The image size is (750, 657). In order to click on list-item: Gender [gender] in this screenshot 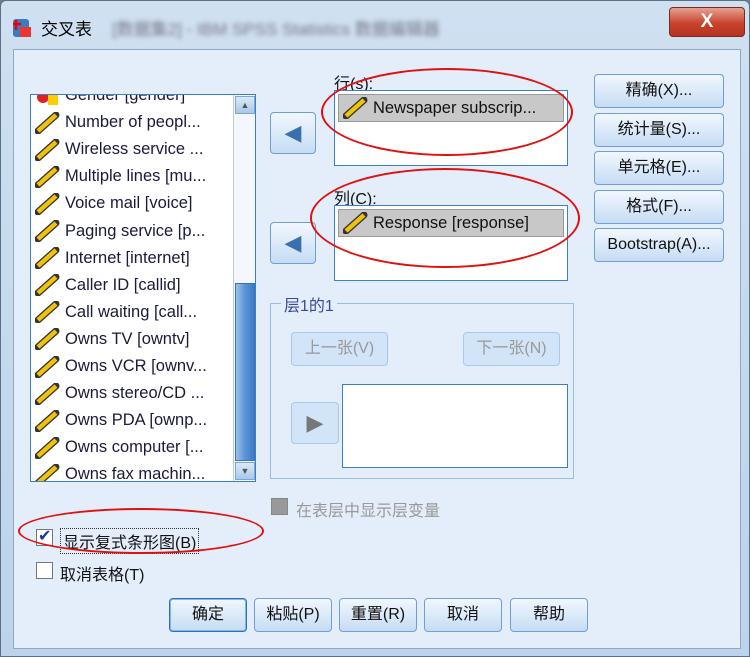, I will do `click(110, 102)`.